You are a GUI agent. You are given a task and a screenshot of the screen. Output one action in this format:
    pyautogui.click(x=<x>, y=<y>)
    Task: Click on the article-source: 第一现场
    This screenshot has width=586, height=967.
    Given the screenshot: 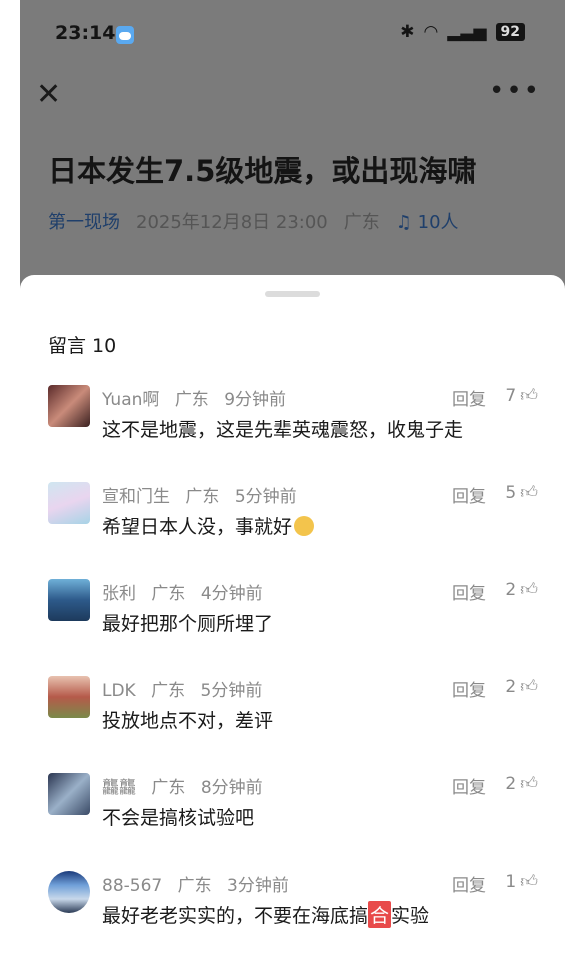 What is the action you would take?
    pyautogui.click(x=84, y=221)
    